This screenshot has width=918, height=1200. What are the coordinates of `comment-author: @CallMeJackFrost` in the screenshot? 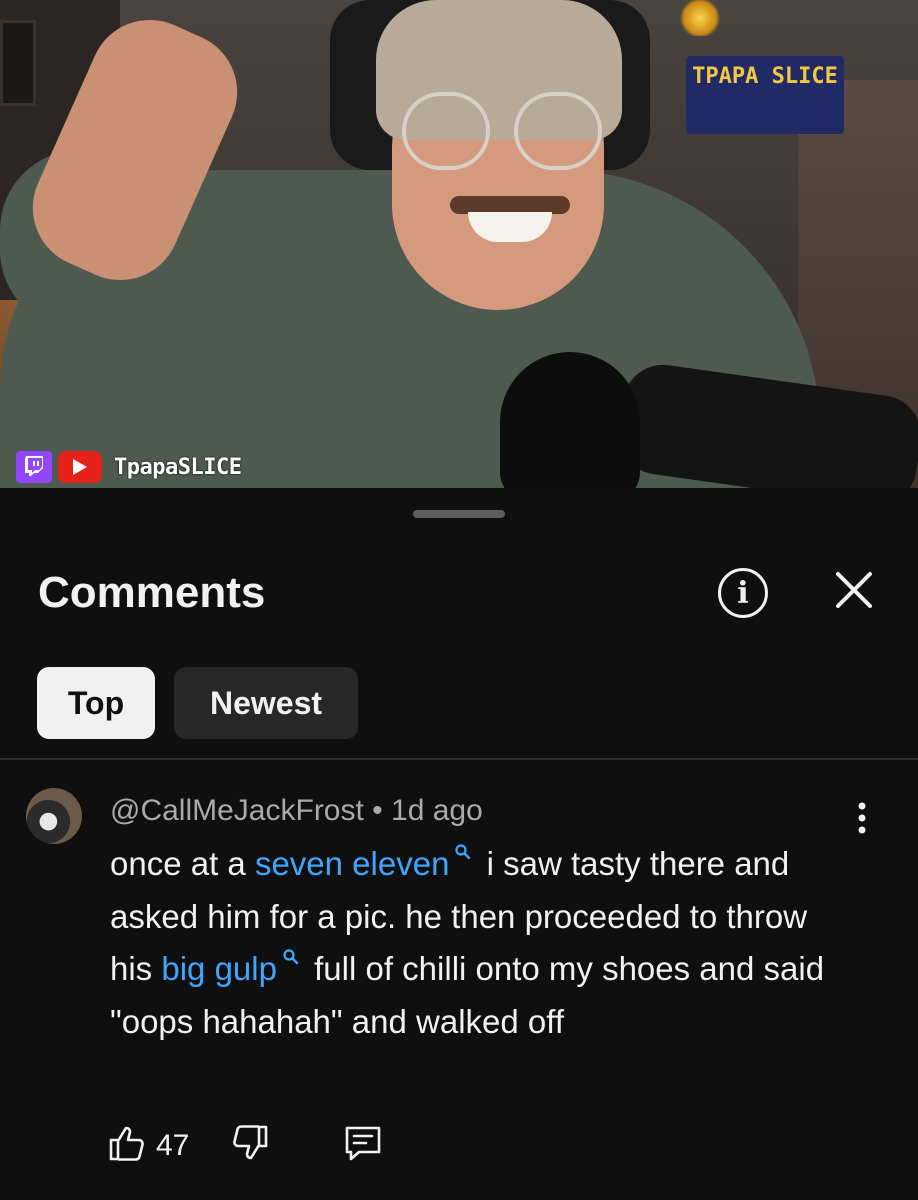 It's located at (237, 810).